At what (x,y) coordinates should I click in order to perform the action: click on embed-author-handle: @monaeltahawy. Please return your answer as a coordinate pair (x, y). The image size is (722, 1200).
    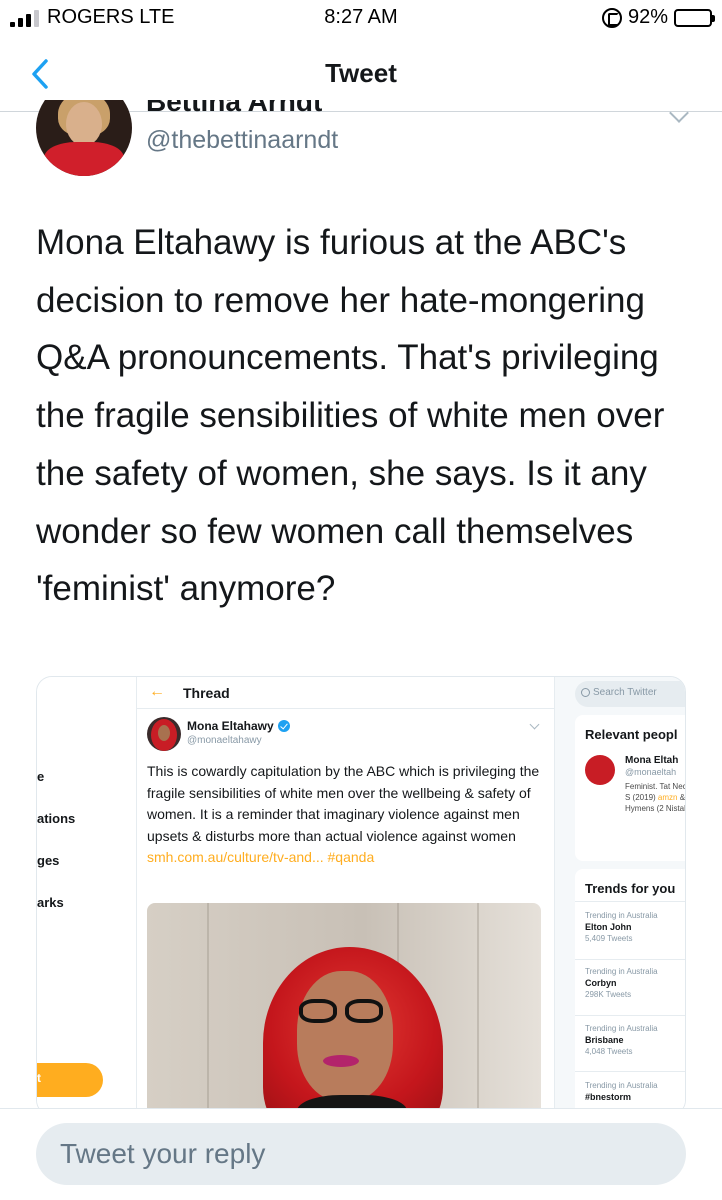
    Looking at the image, I should click on (224, 740).